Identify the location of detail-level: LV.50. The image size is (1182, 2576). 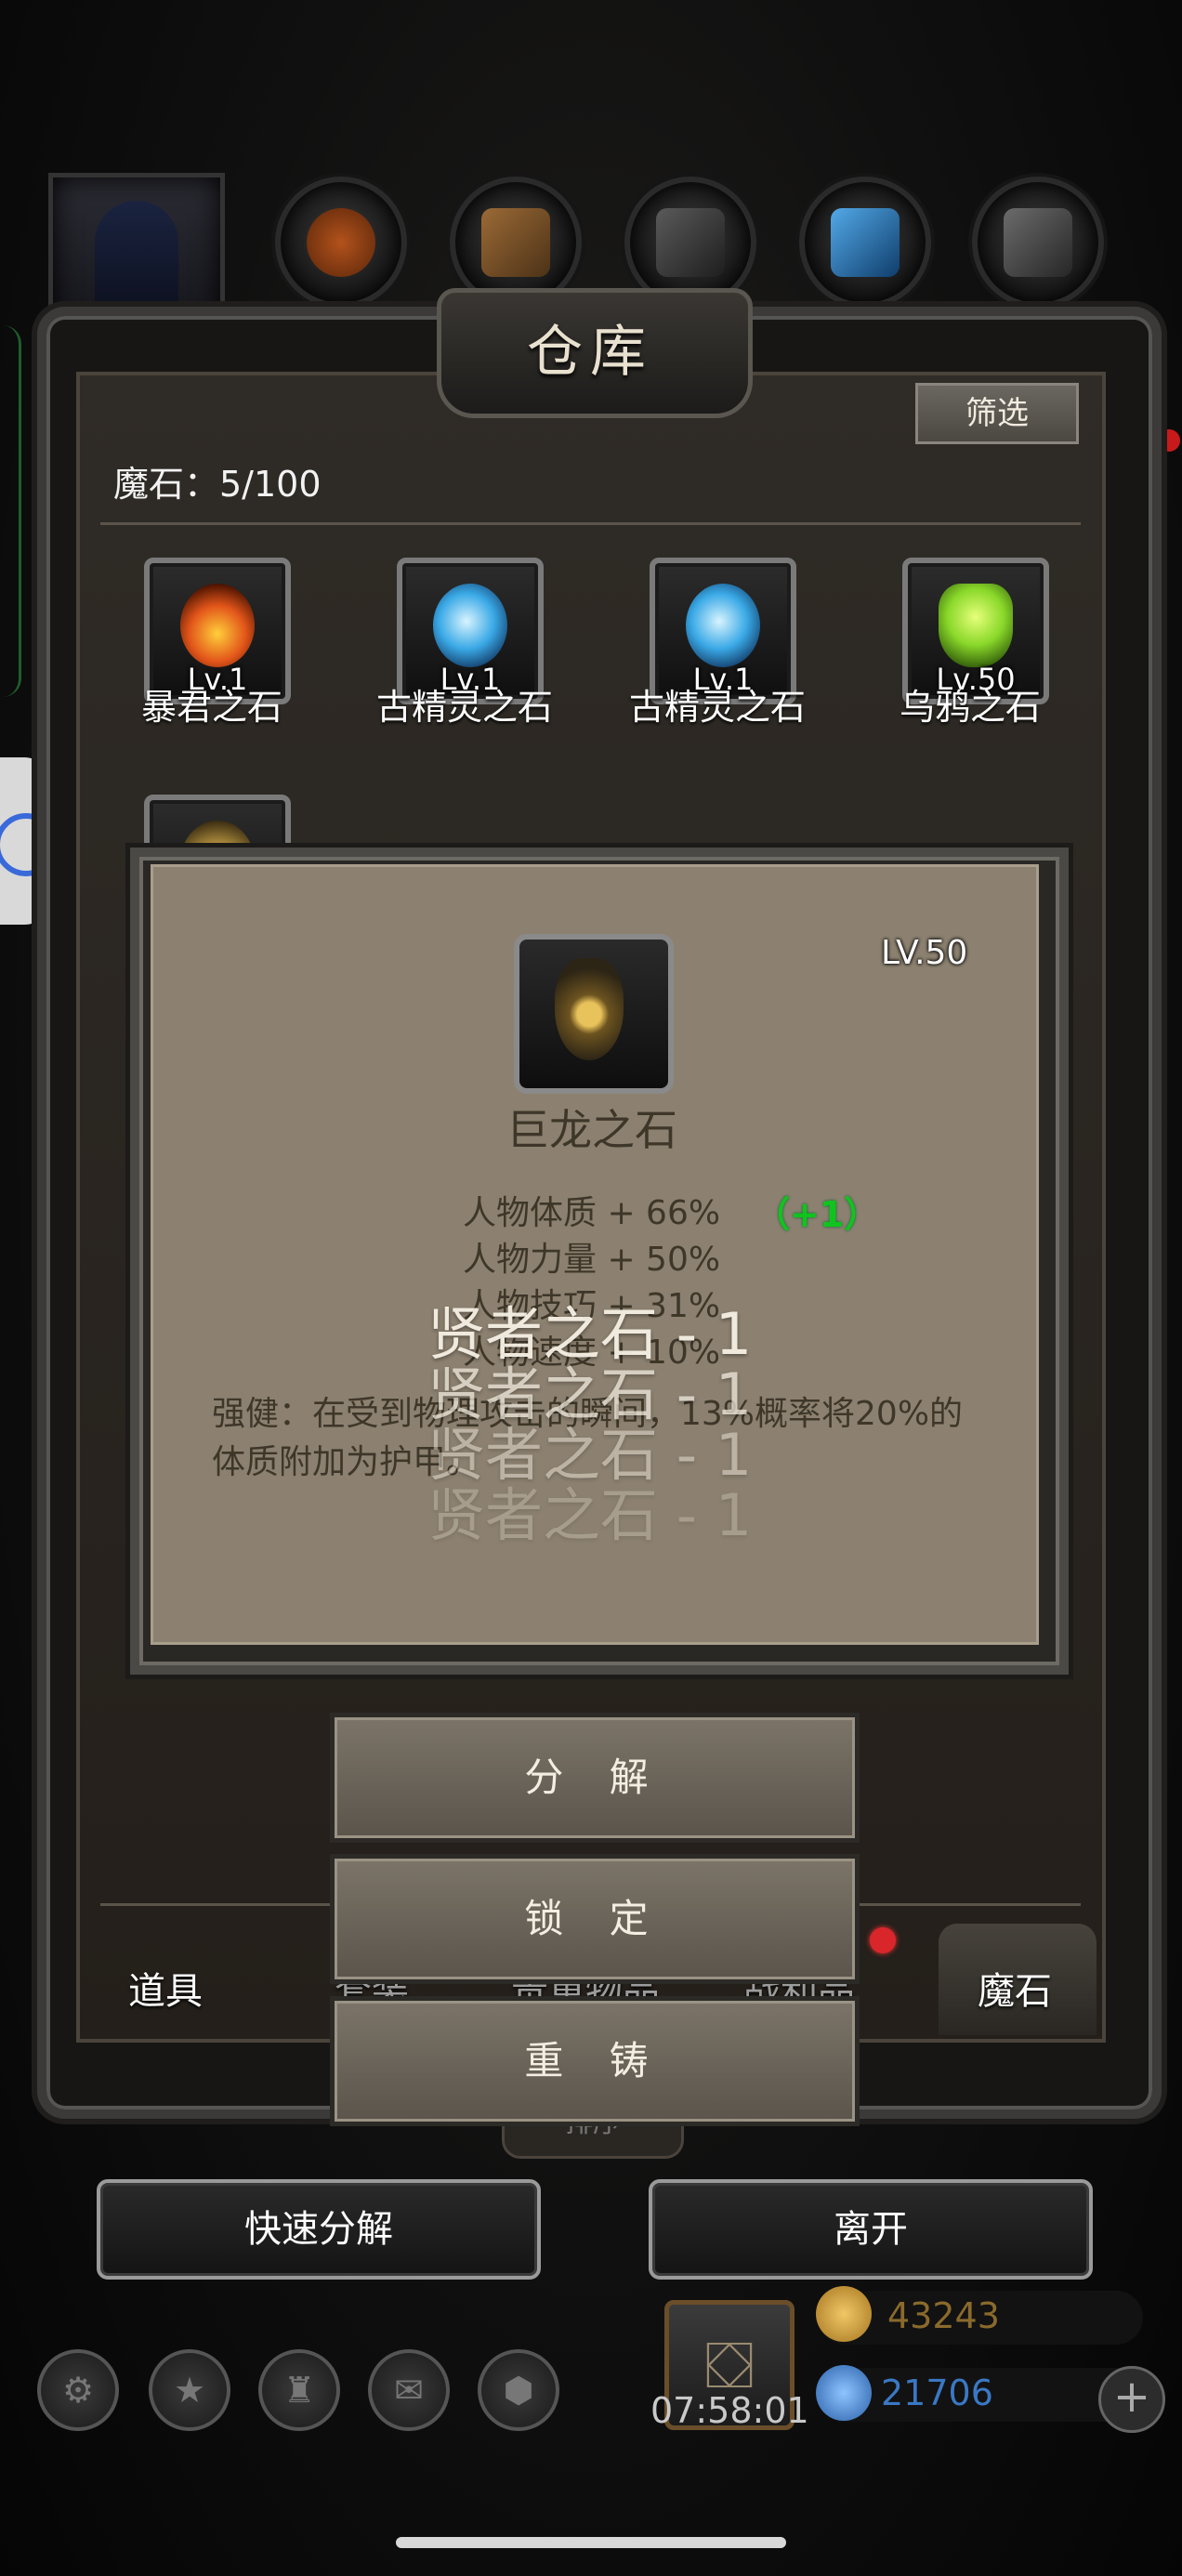
(924, 953).